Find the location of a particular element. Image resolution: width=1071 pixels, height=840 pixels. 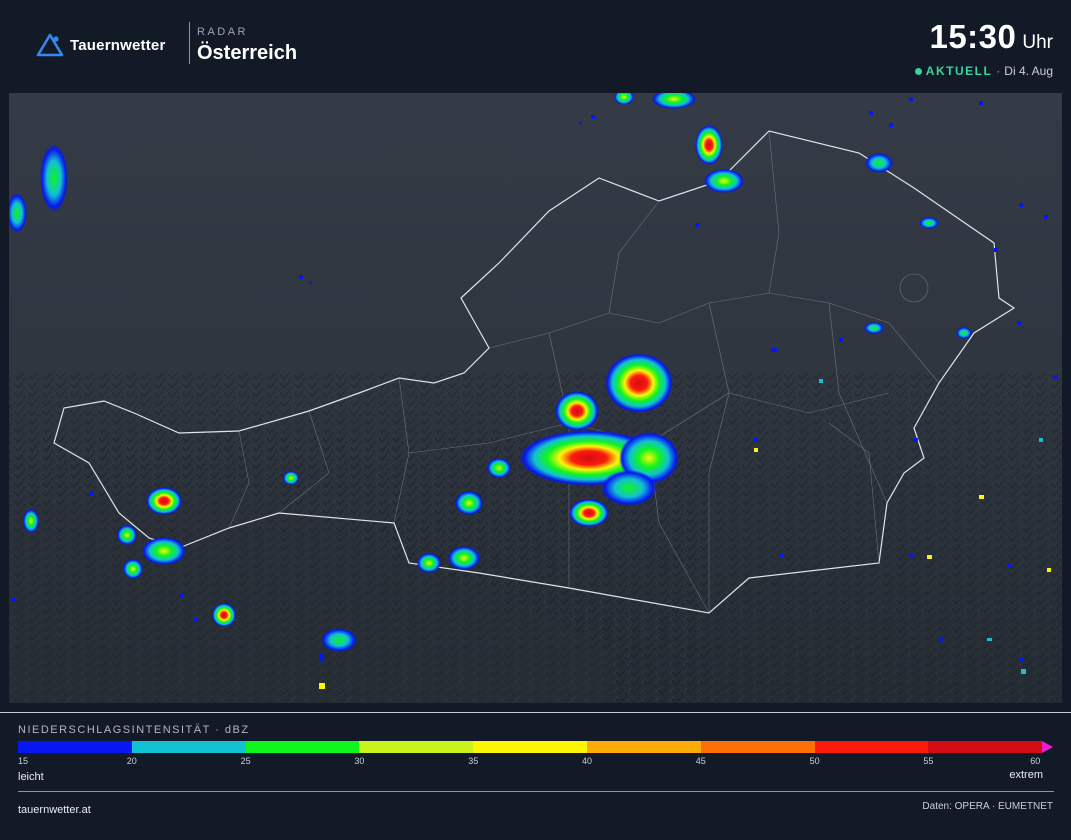

legend-high-label: extrem is located at coordinates (1026, 775).